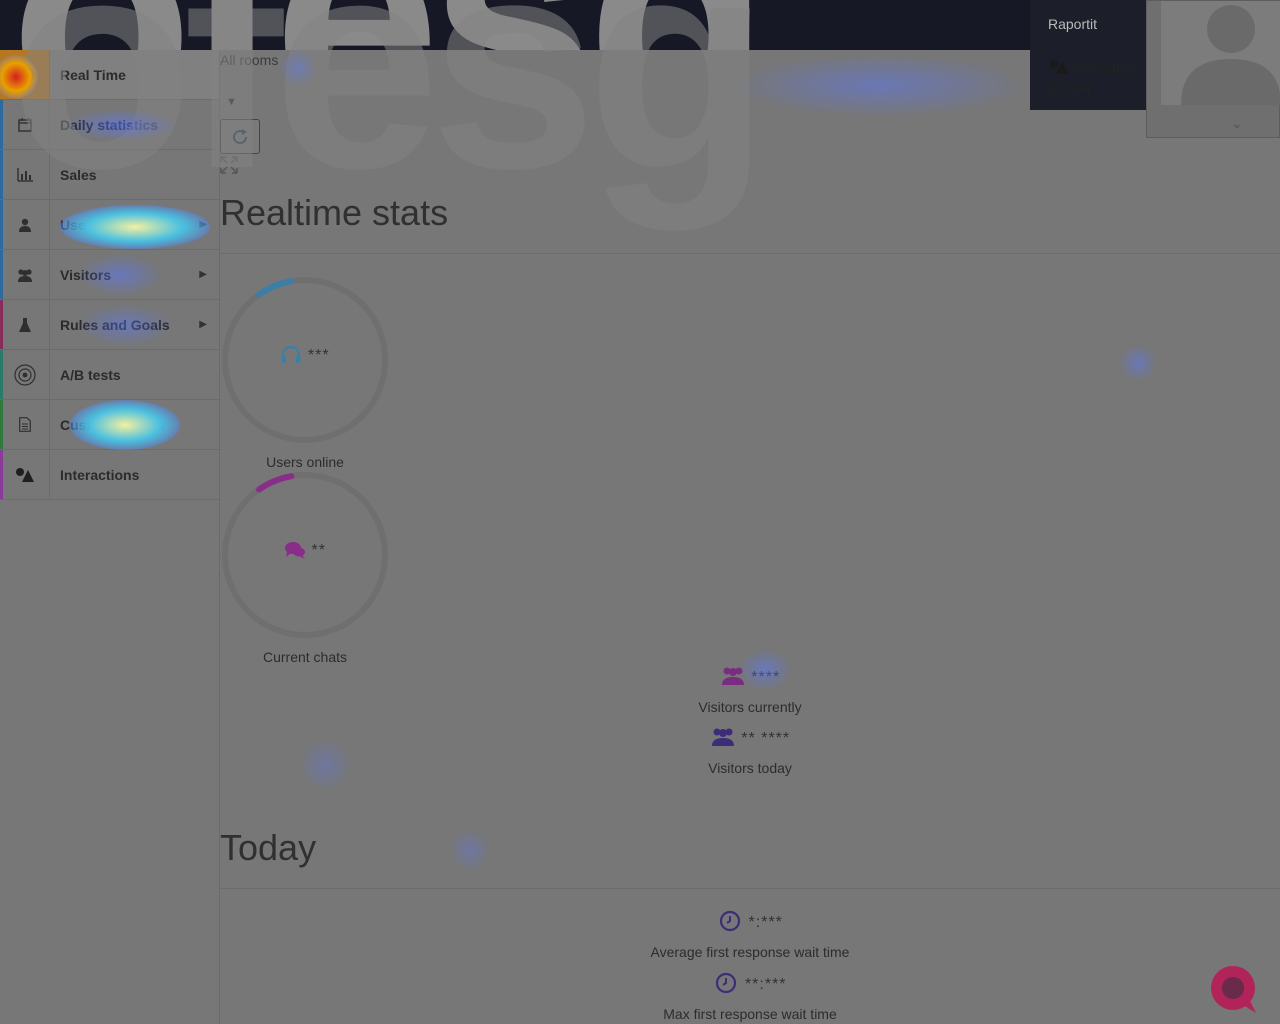  I want to click on headset-icon, so click(291, 354).